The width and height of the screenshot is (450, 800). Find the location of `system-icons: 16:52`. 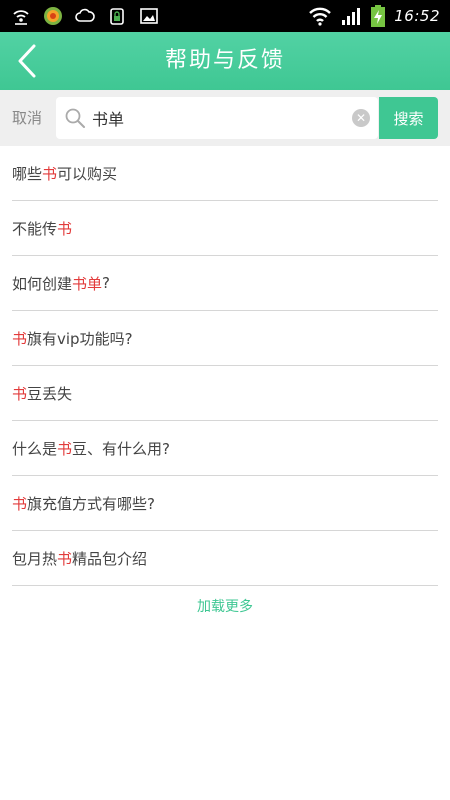

system-icons: 16:52 is located at coordinates (374, 16).